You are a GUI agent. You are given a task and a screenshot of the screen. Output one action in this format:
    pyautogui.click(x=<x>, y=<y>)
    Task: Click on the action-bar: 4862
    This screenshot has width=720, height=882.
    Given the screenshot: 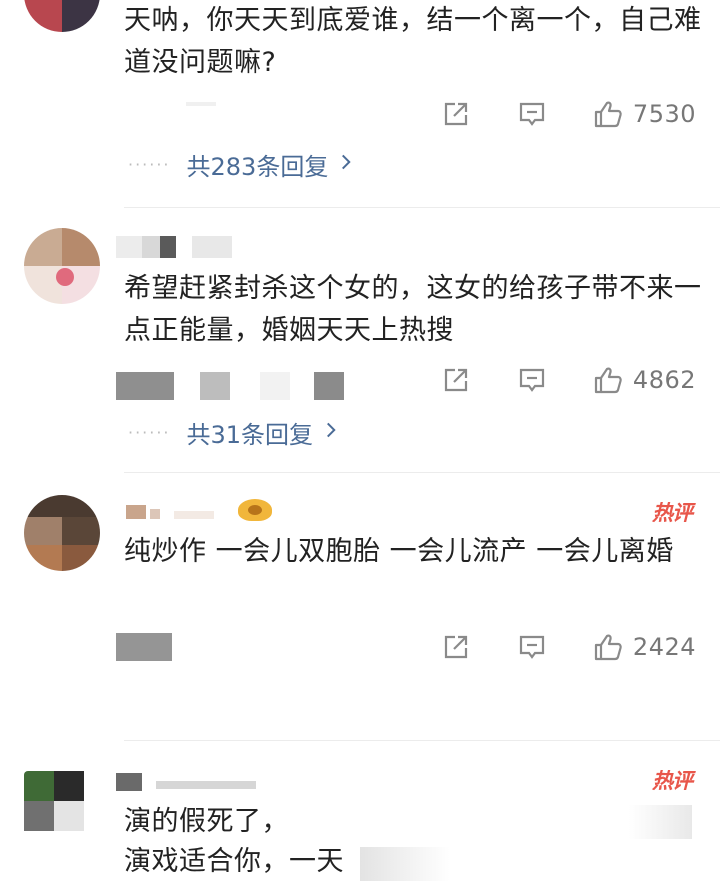 What is the action you would take?
    pyautogui.click(x=568, y=380)
    